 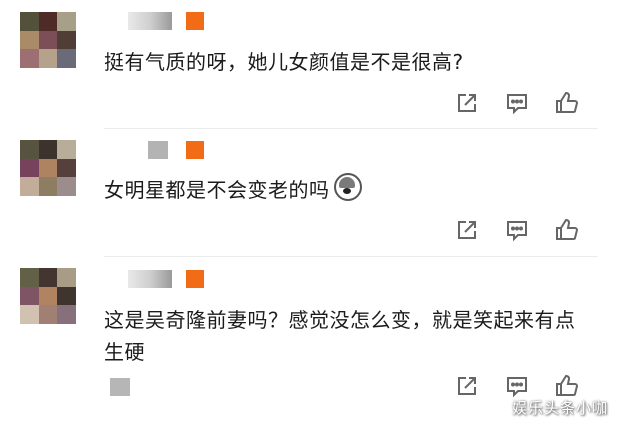 What do you see at coordinates (347, 187) in the screenshot?
I see `husky-emoji-icon` at bounding box center [347, 187].